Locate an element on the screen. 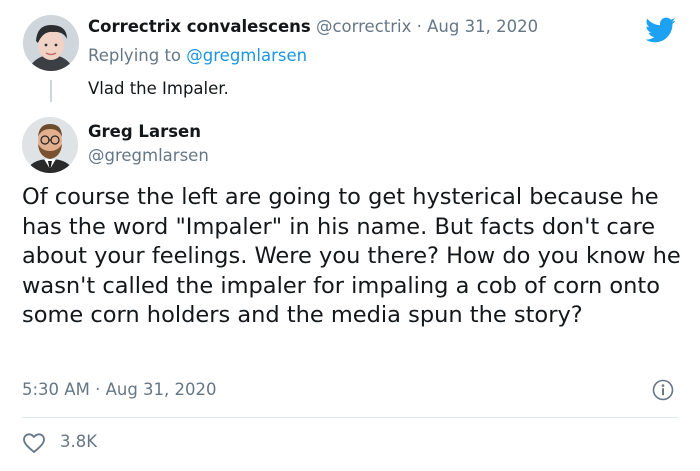 This screenshot has height=471, width=700. reply-avatar is located at coordinates (51, 43).